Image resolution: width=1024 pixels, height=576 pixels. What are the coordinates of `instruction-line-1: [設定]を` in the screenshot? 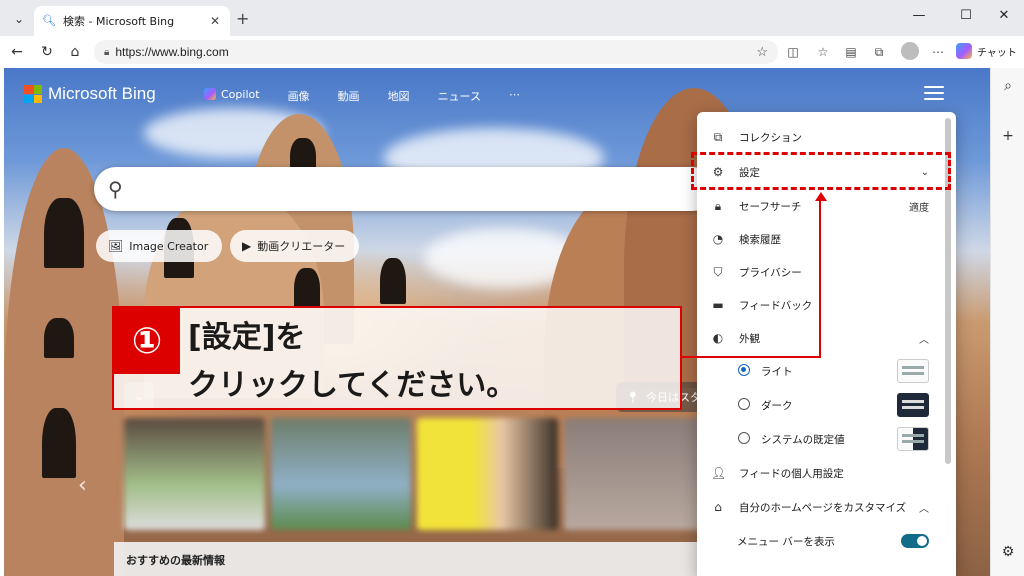 It's located at (247, 337).